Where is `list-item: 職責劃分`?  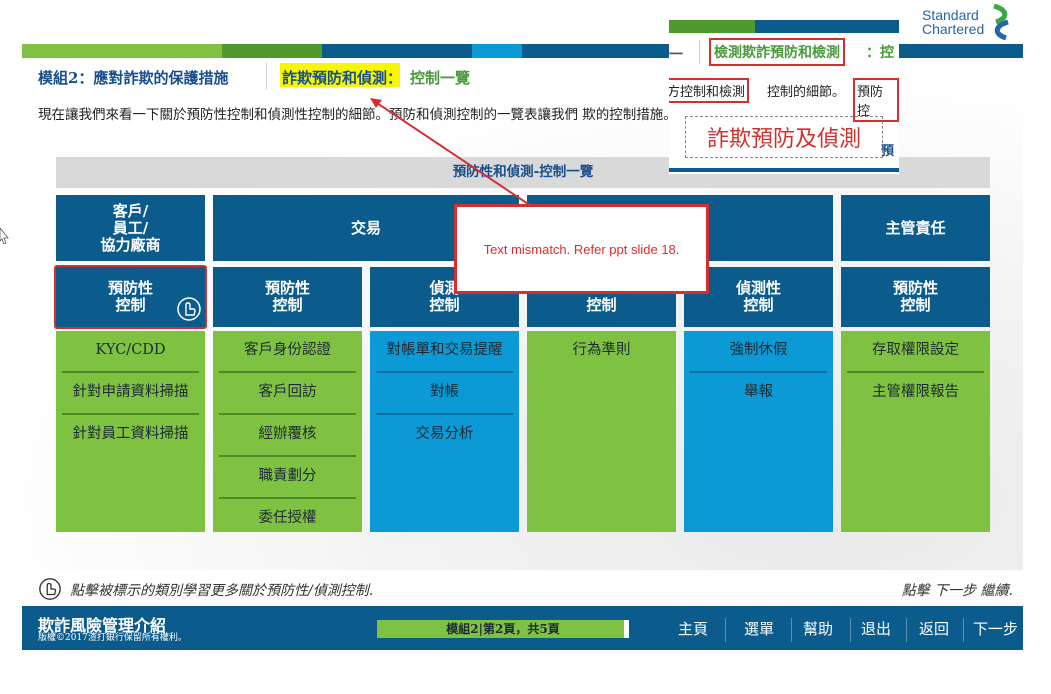 list-item: 職責劃分 is located at coordinates (287, 478).